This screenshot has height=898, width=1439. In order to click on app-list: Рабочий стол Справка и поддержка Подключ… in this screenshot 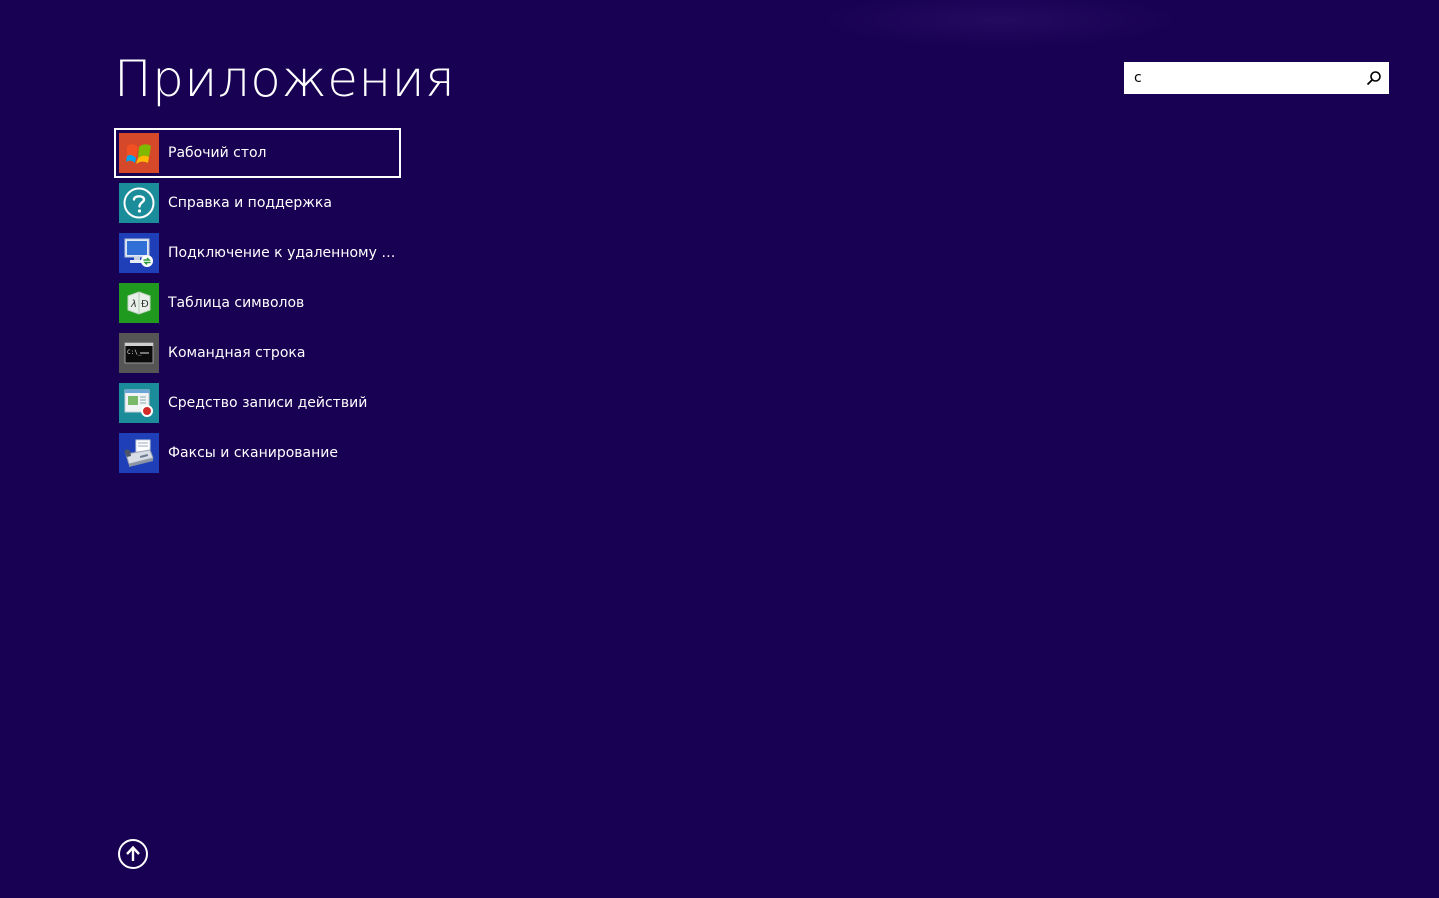, I will do `click(257, 303)`.